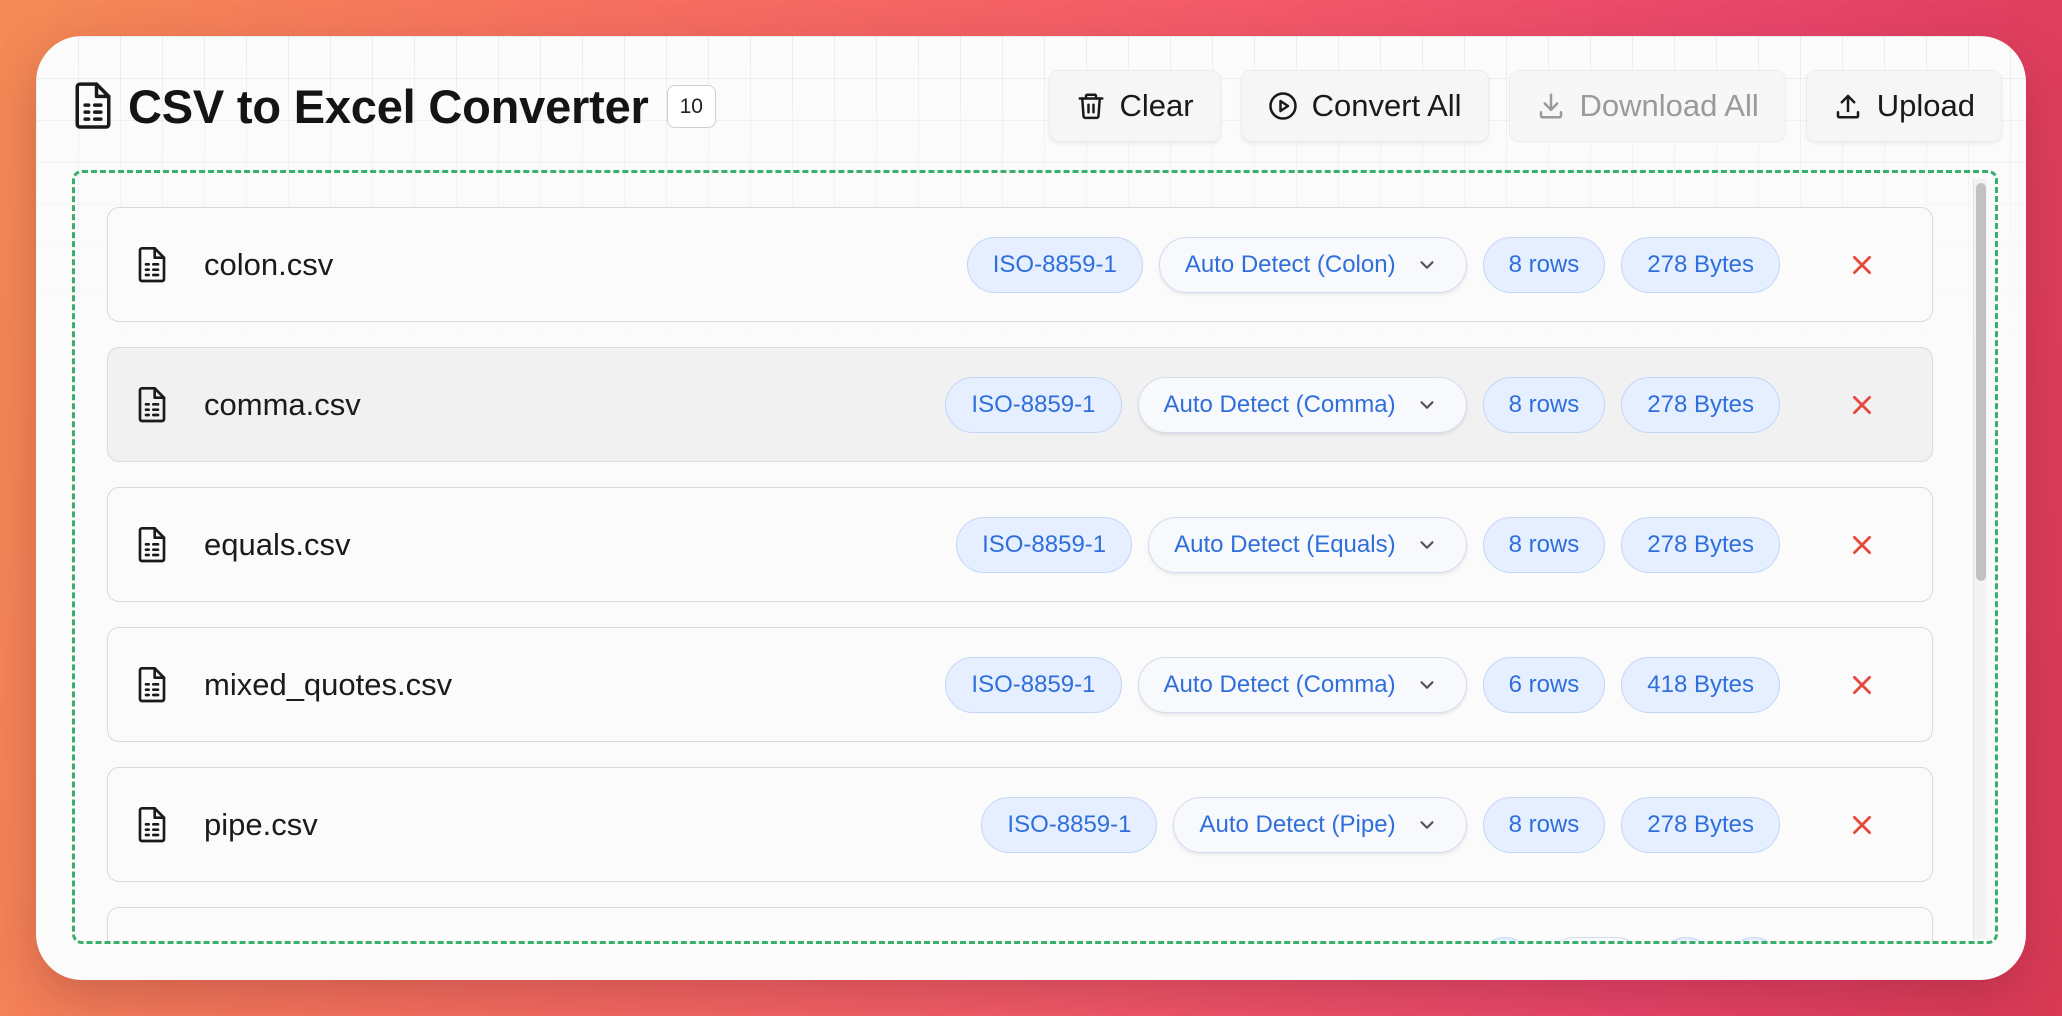 The width and height of the screenshot is (2062, 1016). I want to click on download-all-button: Download All, so click(1647, 106).